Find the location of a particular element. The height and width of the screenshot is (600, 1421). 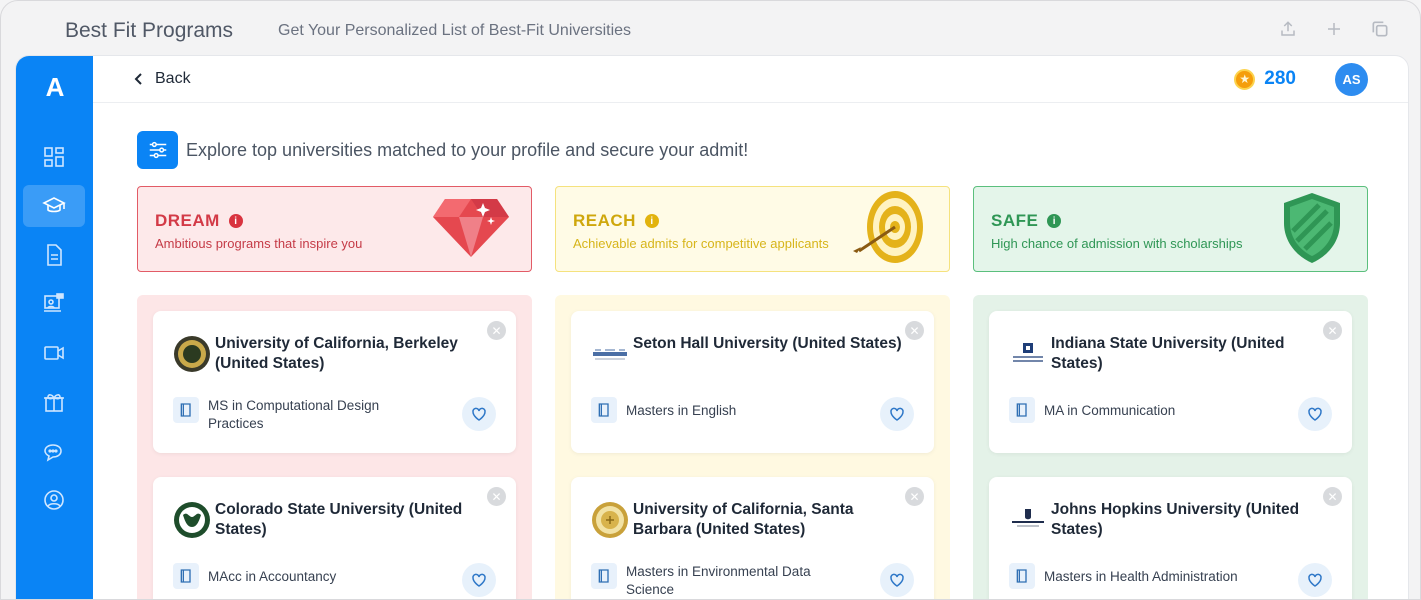

university-name: Indiana State University (United States) is located at coordinates (1168, 353).